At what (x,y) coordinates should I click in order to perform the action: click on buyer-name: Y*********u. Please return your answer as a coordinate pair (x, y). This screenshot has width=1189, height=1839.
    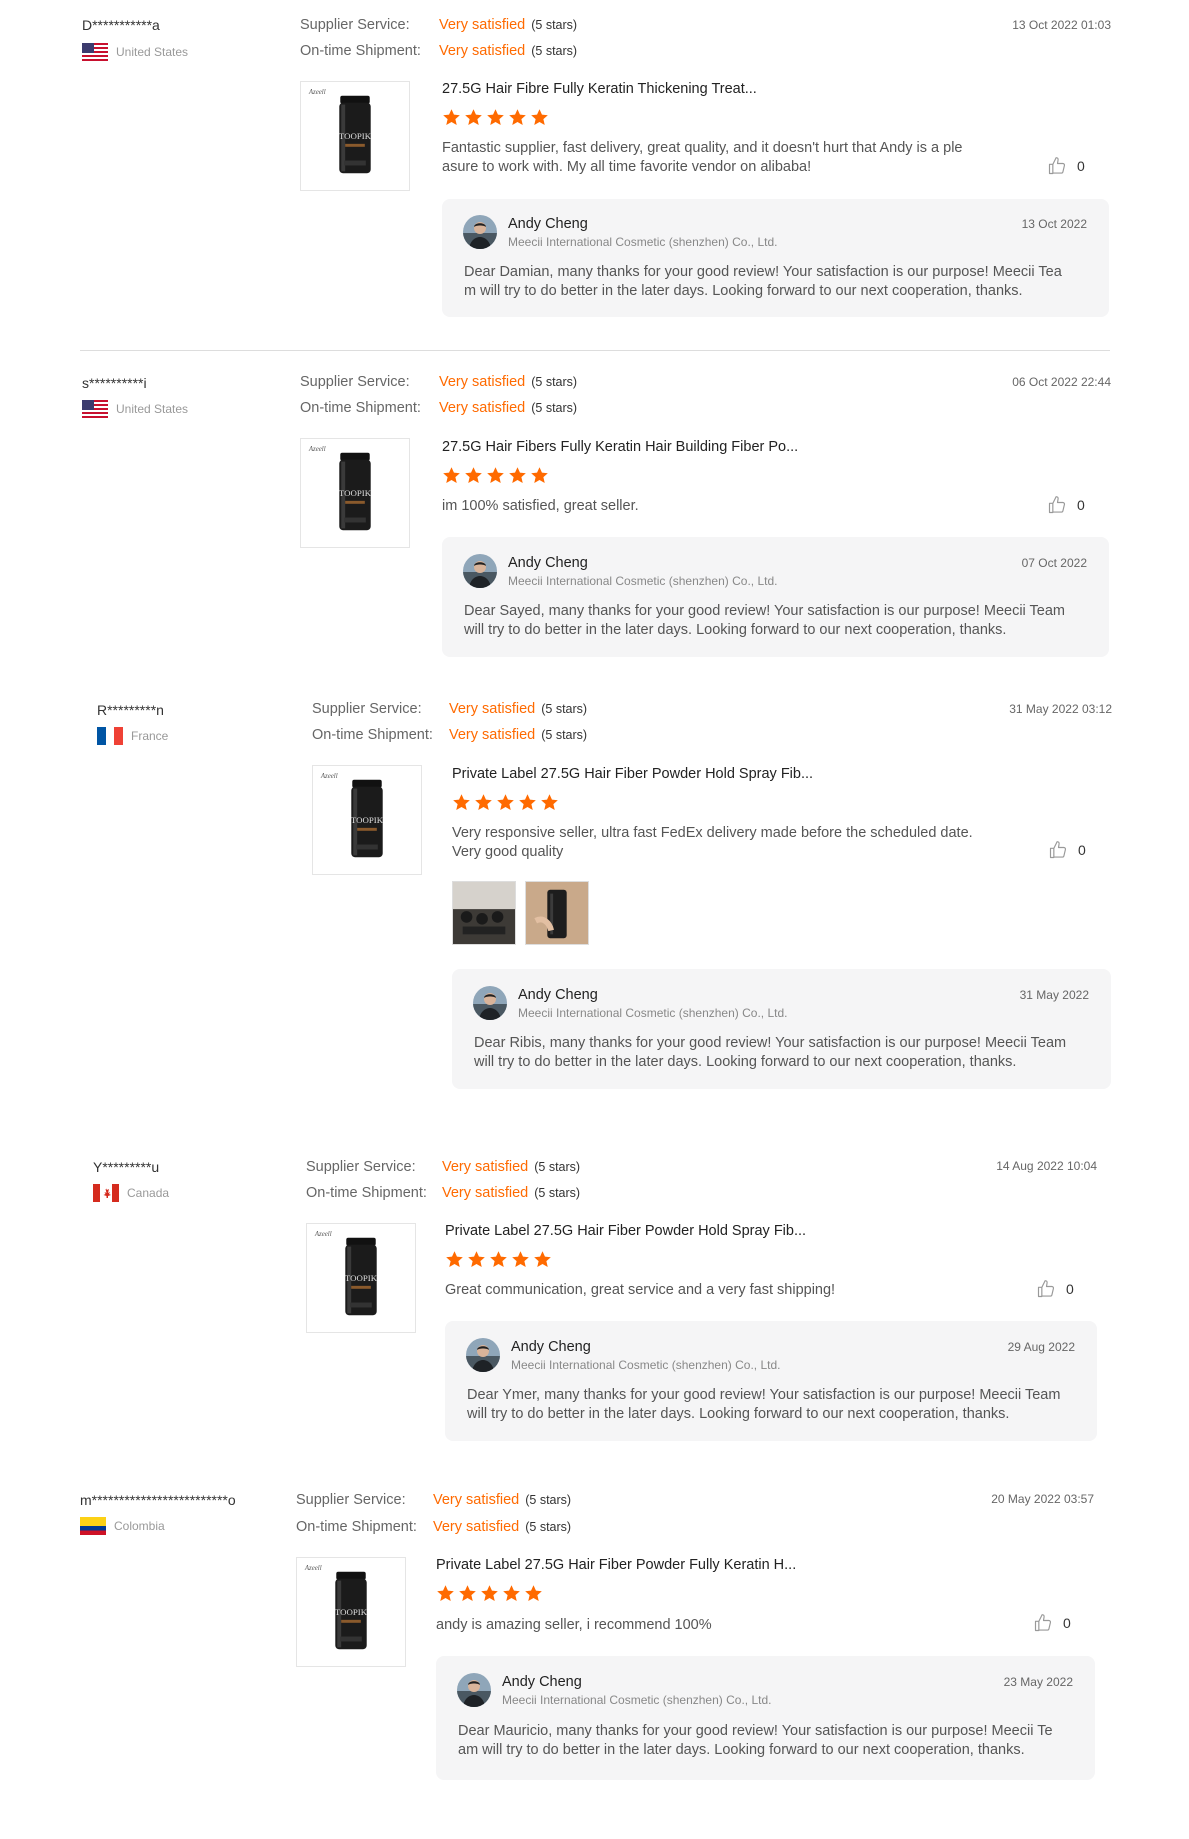
    Looking at the image, I should click on (126, 1167).